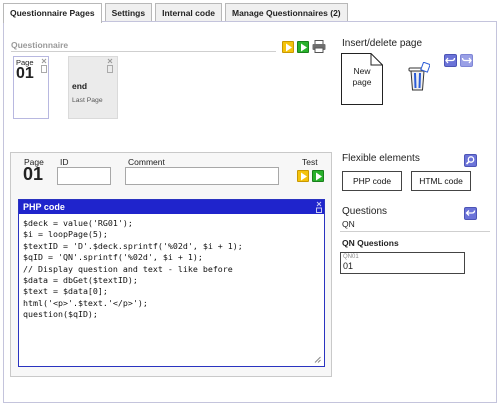 The image size is (500, 405). Describe the element at coordinates (171, 207) in the screenshot. I see `php-code-header: PHP code` at that location.